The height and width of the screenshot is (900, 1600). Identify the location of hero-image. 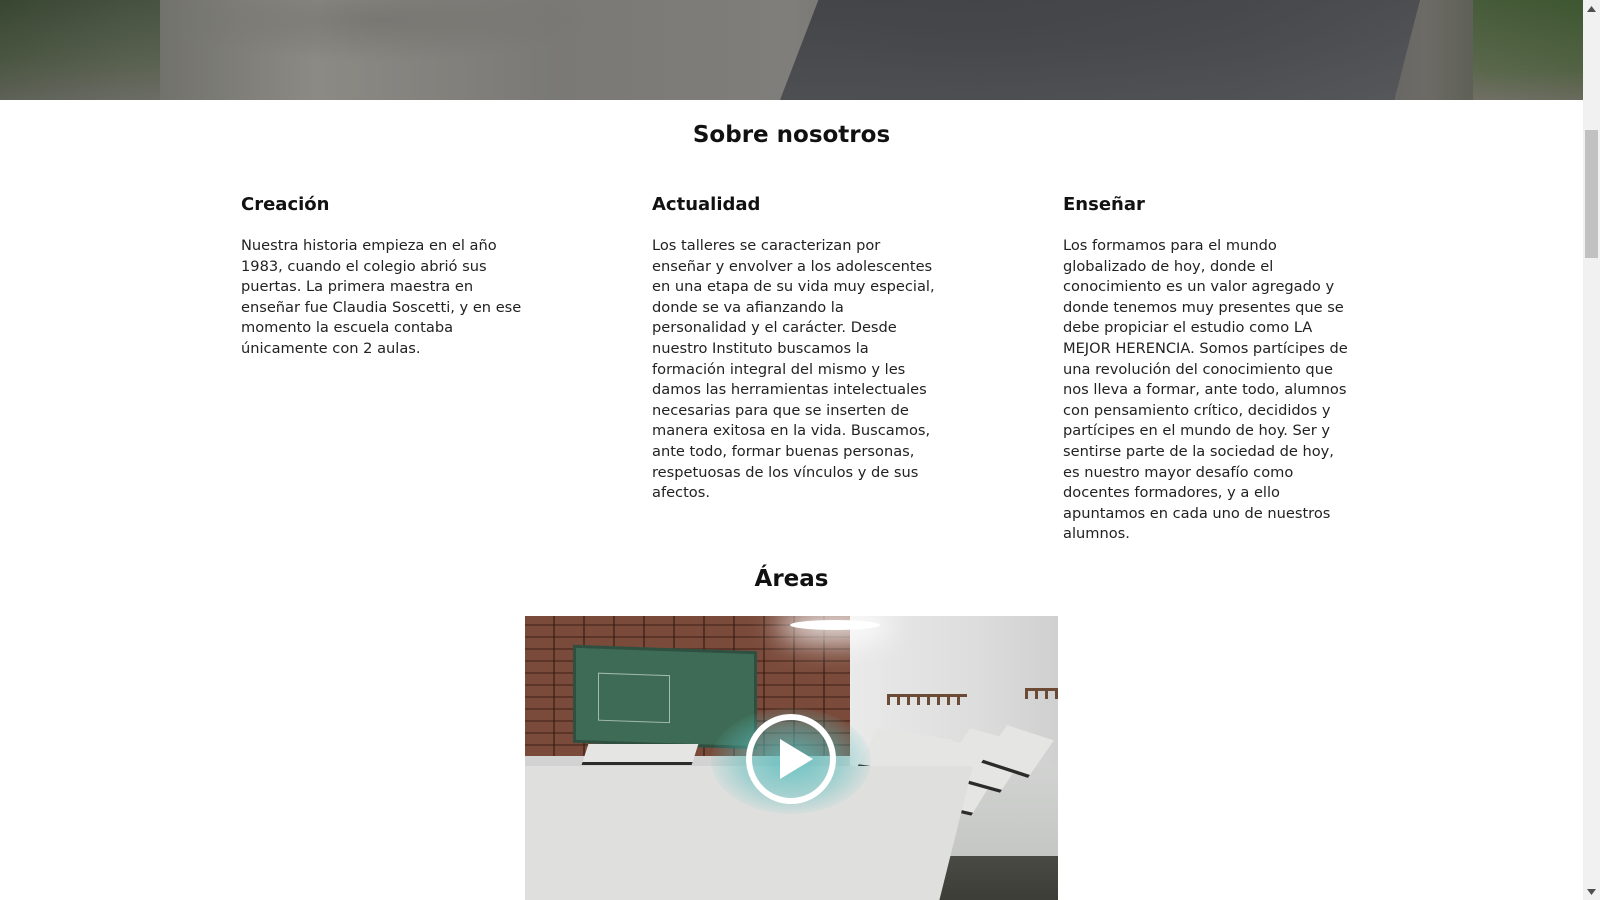
(791, 50).